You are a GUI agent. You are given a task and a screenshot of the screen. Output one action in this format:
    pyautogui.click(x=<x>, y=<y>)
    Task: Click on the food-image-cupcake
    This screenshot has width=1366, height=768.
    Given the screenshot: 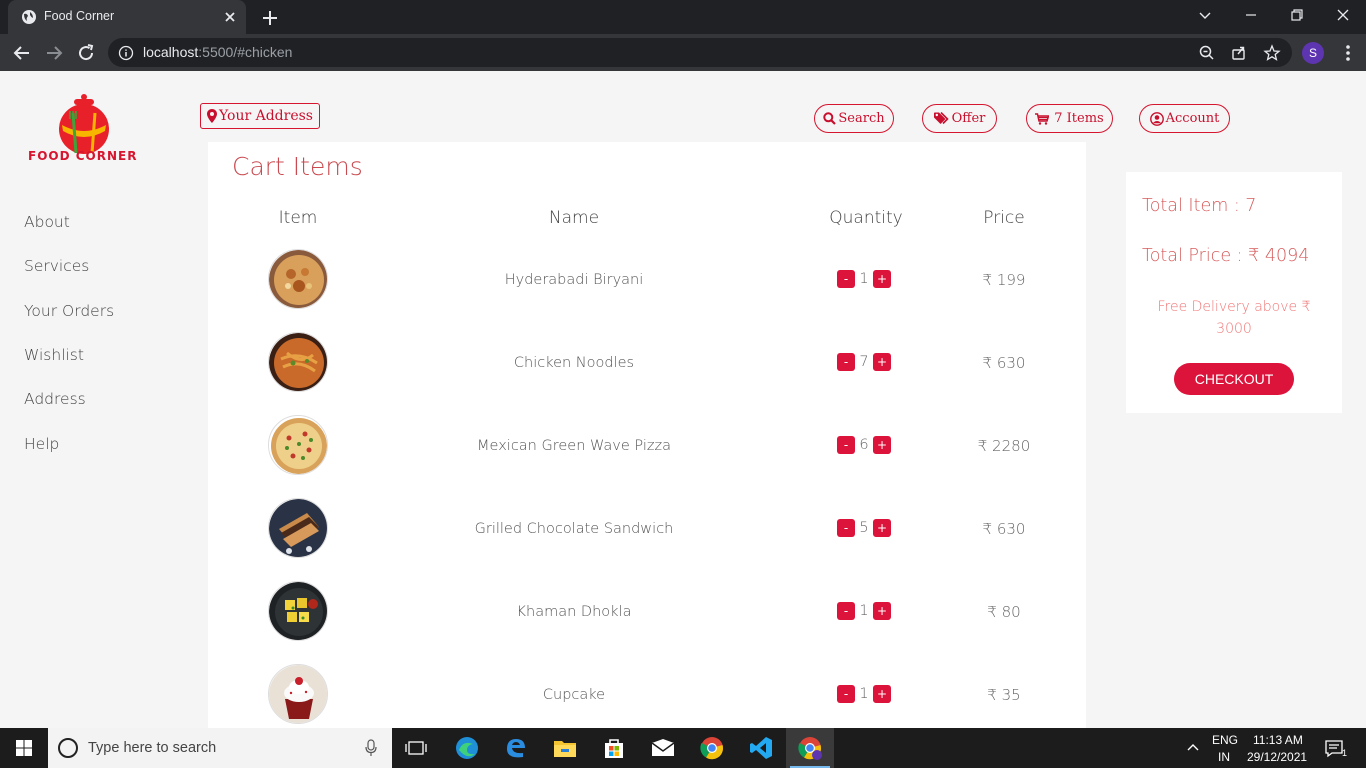 What is the action you would take?
    pyautogui.click(x=298, y=694)
    